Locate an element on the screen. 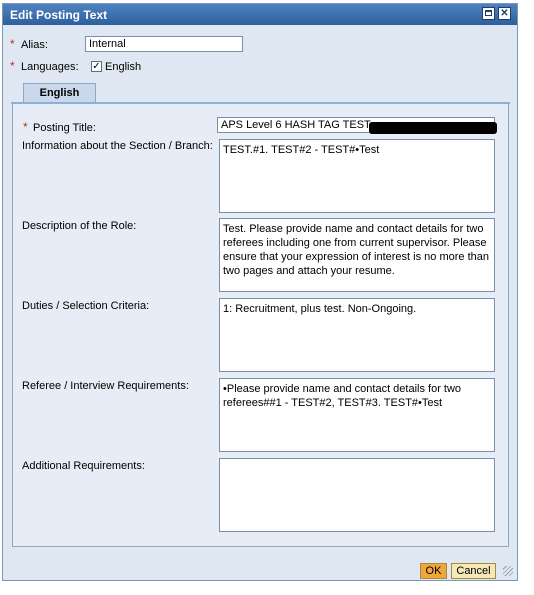  ok-button: OK is located at coordinates (433, 571).